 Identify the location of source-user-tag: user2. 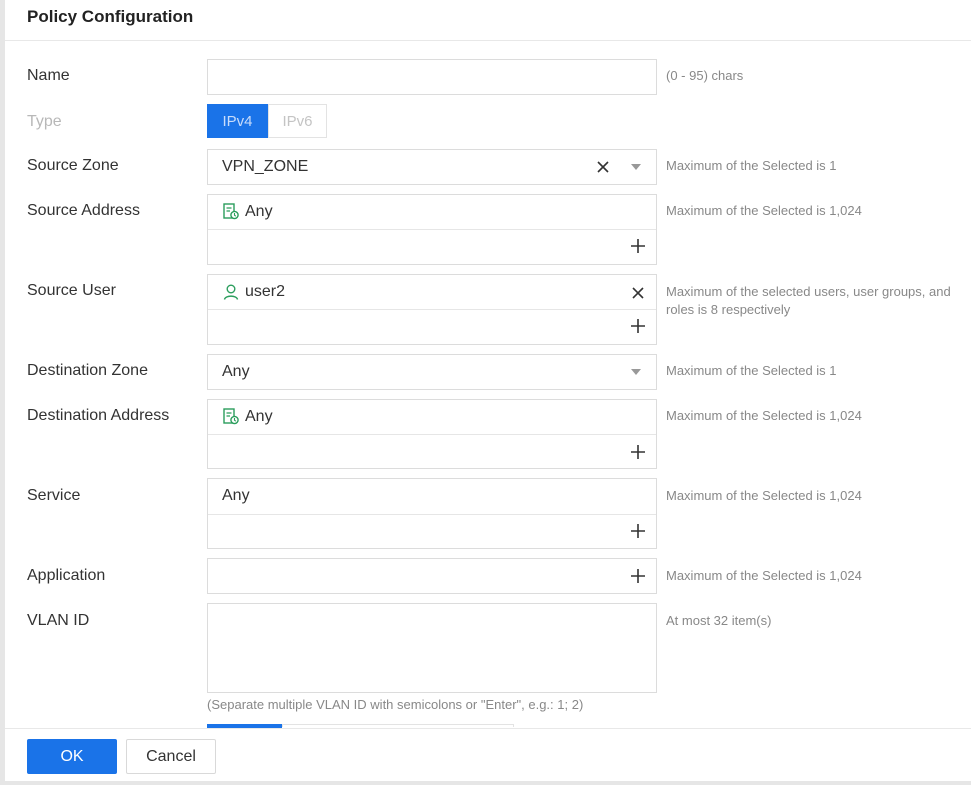
(253, 292).